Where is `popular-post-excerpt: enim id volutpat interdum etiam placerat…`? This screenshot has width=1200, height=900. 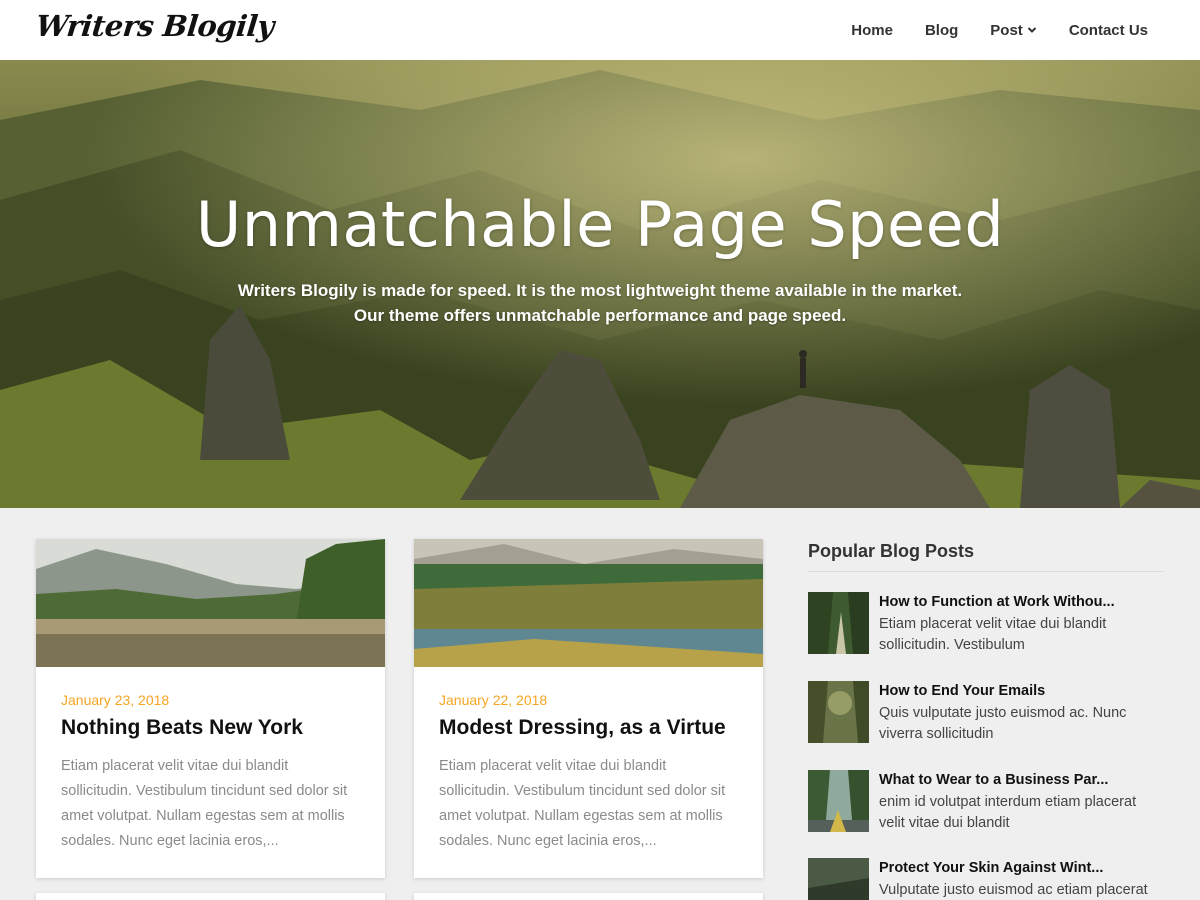 popular-post-excerpt: enim id volutpat interdum etiam placerat… is located at coordinates (1008, 812).